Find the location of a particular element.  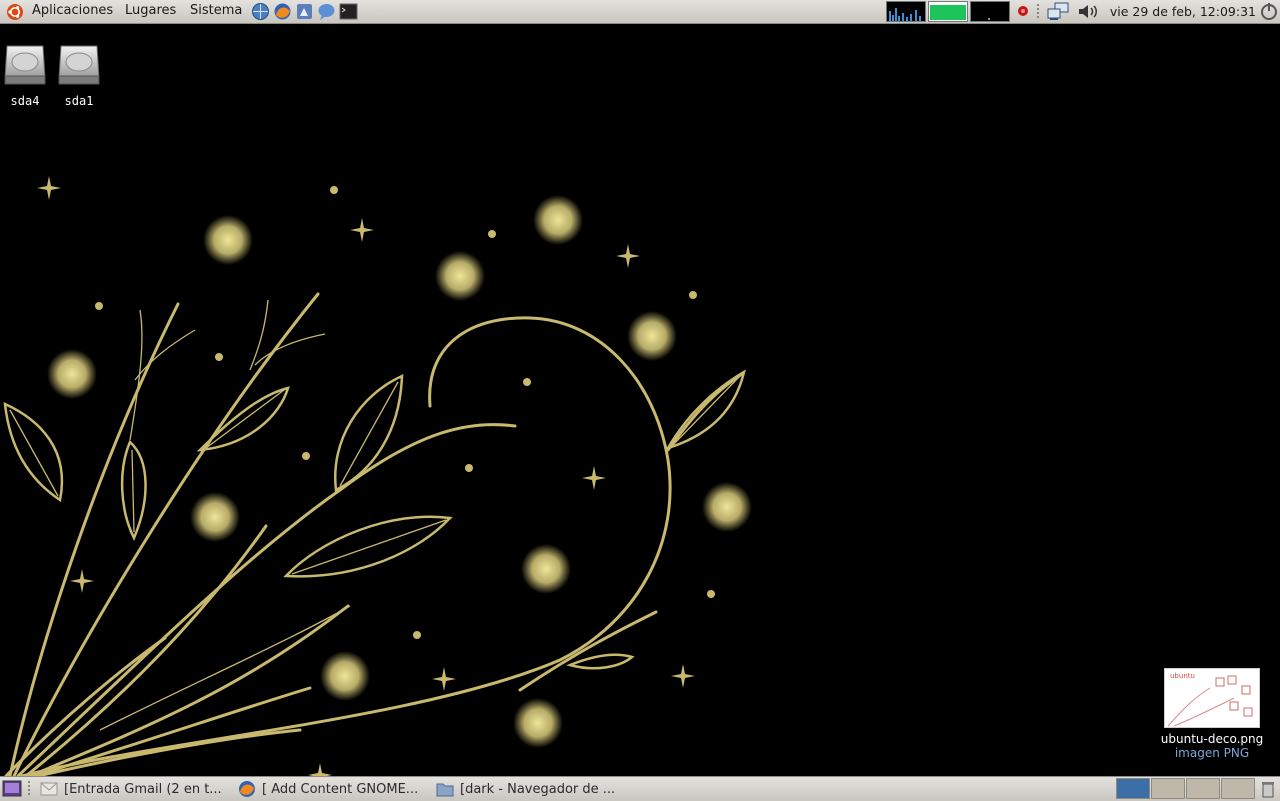

terminal-icon is located at coordinates (348, 11).